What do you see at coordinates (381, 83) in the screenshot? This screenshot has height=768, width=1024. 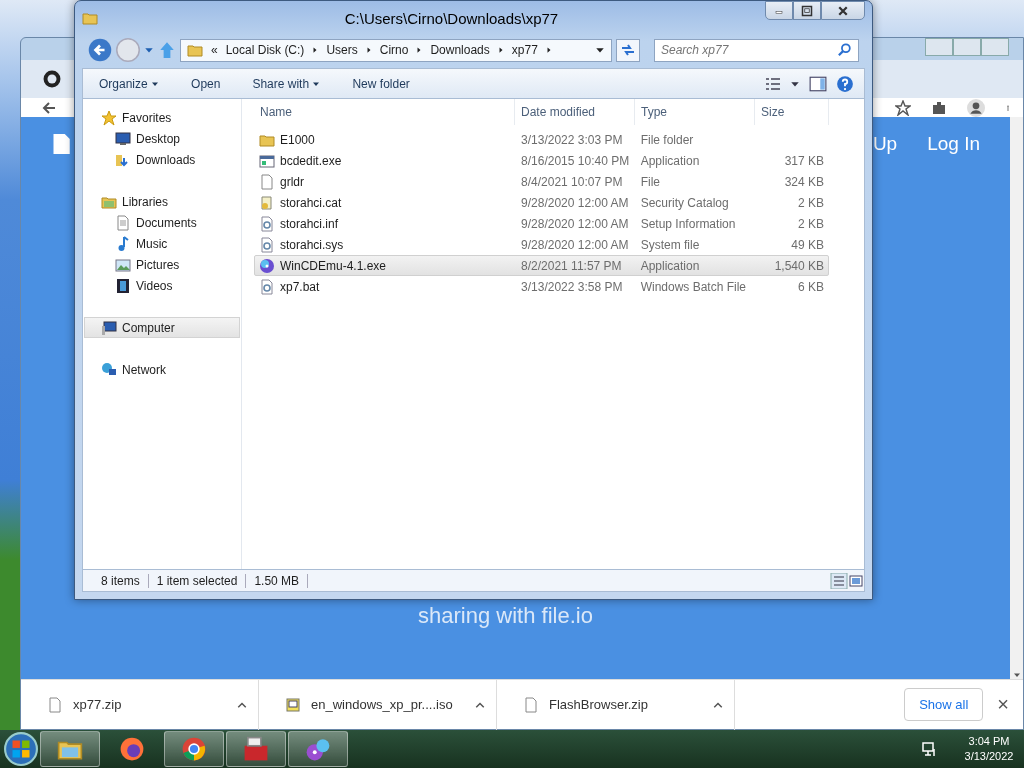 I see `toolbar-button: New folder` at bounding box center [381, 83].